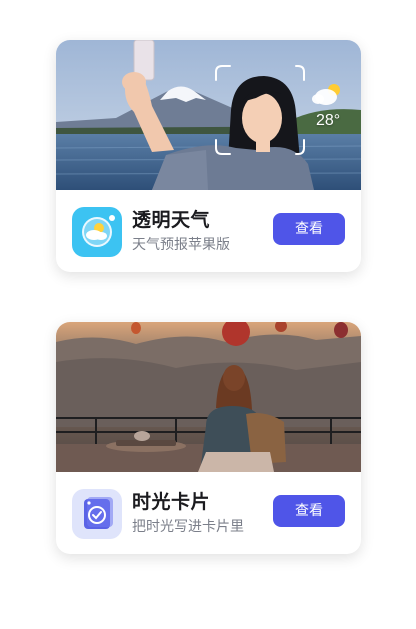 The image size is (416, 629). Describe the element at coordinates (97, 232) in the screenshot. I see `weather-app-icon` at that location.